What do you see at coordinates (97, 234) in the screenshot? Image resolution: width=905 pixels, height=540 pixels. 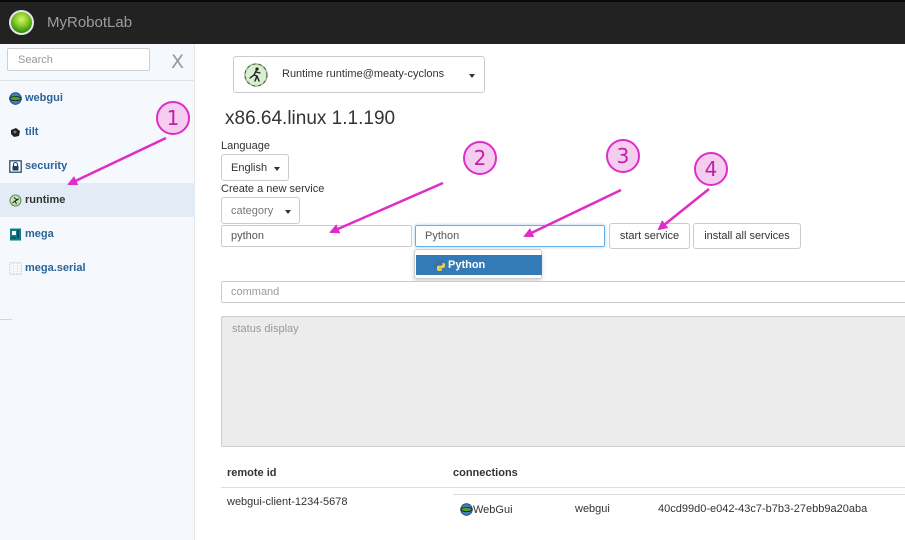 I see `sidebar-item-mega: mega` at bounding box center [97, 234].